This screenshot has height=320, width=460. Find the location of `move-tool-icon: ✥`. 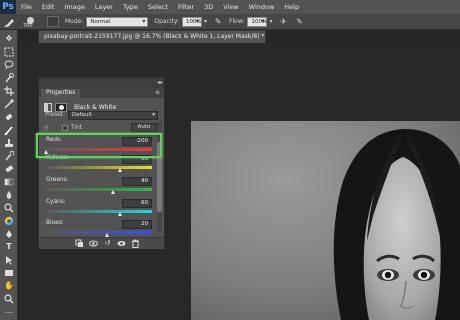

move-tool-icon: ✥ is located at coordinates (9, 39).